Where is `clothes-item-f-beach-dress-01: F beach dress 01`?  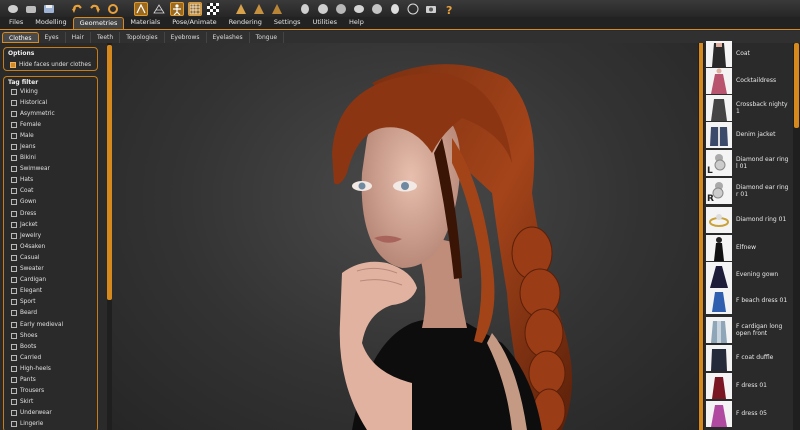
clothes-item-f-beach-dress-01: F beach dress 01 is located at coordinates (749, 301).